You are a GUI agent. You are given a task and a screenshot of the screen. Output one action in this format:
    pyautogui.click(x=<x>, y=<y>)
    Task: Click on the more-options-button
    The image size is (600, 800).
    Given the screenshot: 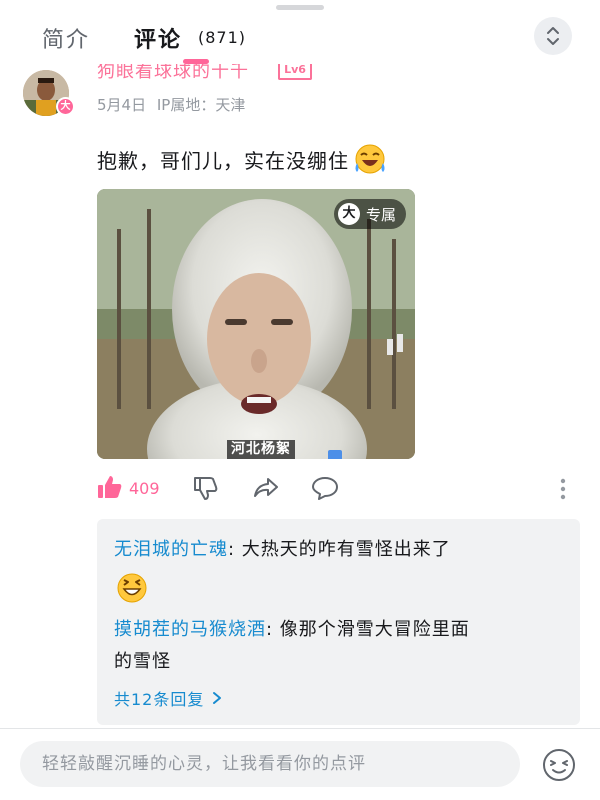 What is the action you would take?
    pyautogui.click(x=563, y=491)
    